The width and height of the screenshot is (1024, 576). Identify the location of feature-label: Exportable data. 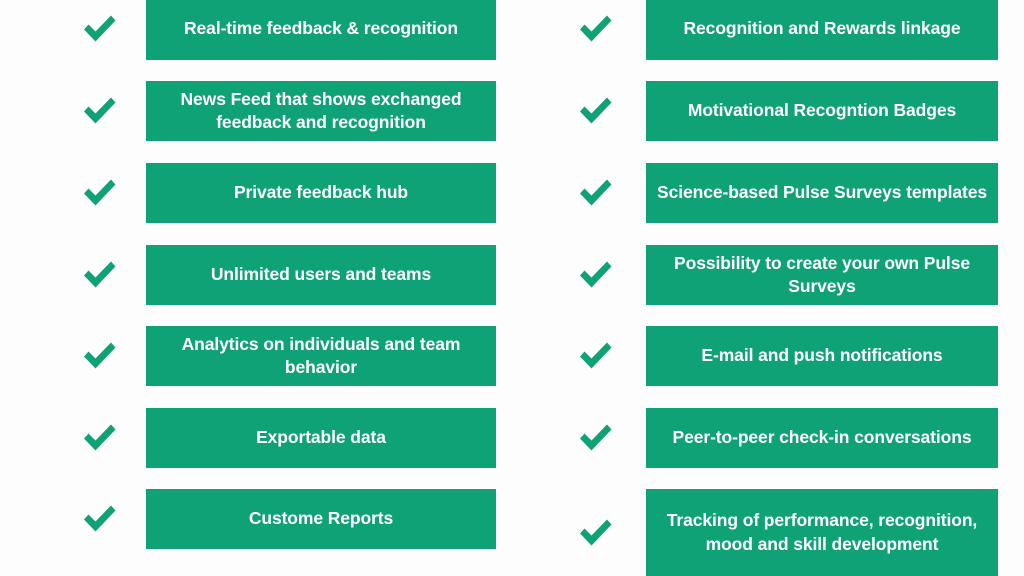
(321, 437).